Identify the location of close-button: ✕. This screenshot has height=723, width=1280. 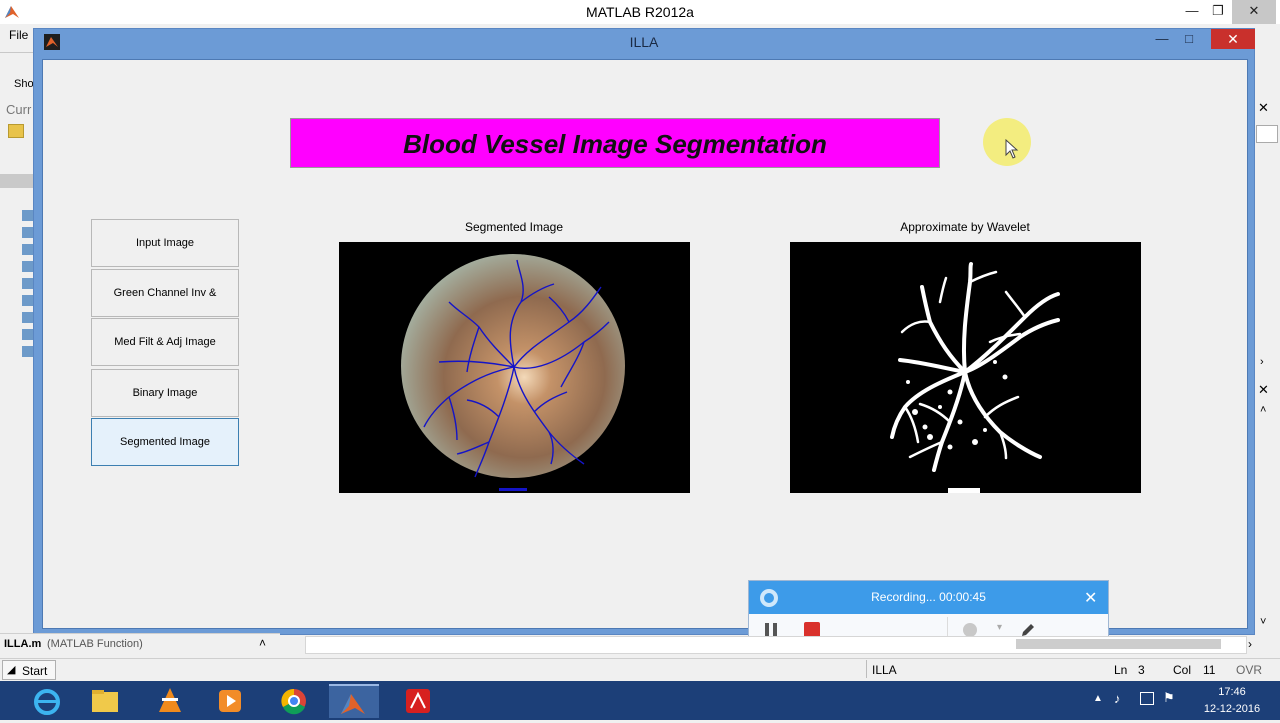
(1254, 12).